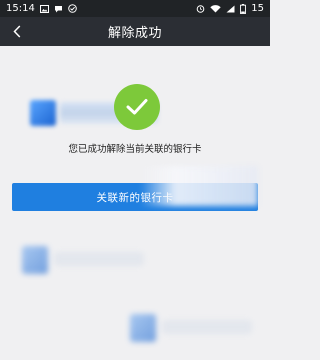  I want to click on status-bar: 15:14 15, so click(135, 8).